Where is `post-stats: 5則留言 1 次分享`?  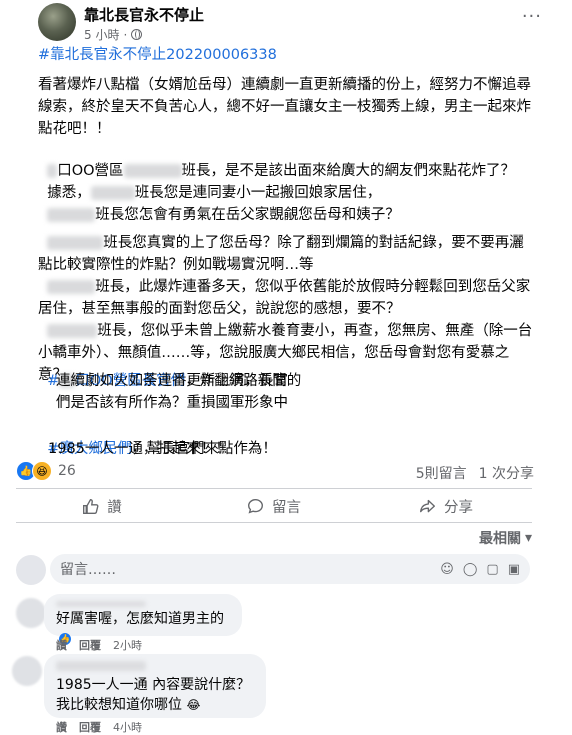
post-stats: 5則留言 1 次分享 is located at coordinates (475, 473).